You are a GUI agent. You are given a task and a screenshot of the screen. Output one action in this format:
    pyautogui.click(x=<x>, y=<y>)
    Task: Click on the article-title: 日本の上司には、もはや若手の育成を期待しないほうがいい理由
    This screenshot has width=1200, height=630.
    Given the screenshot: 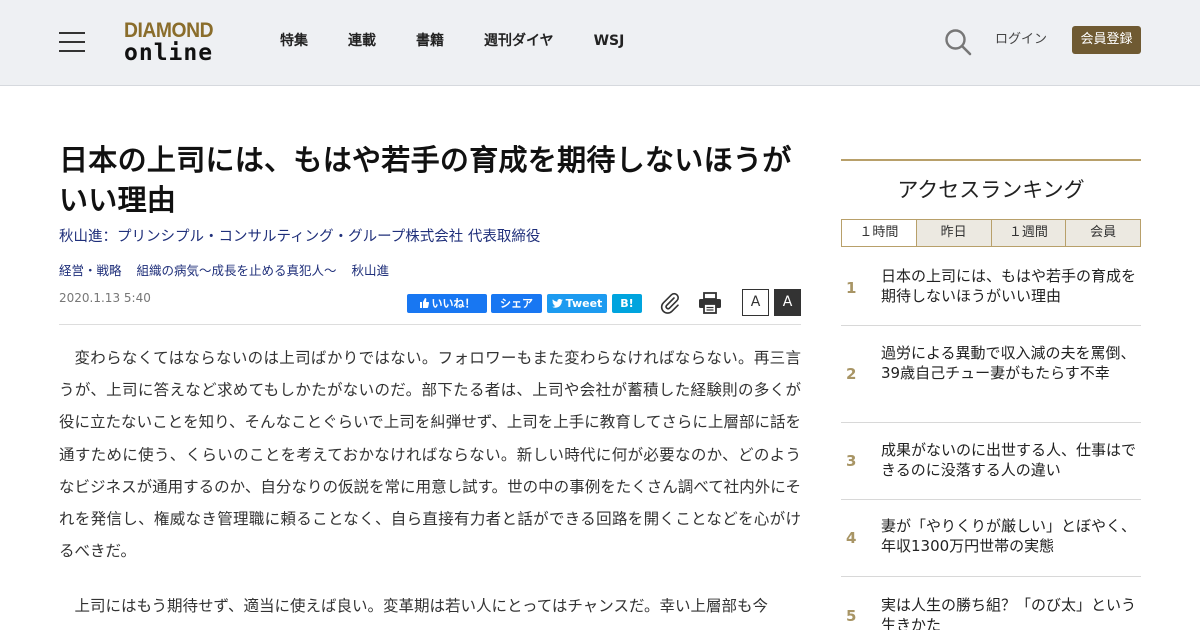 What is the action you would take?
    pyautogui.click(x=425, y=180)
    